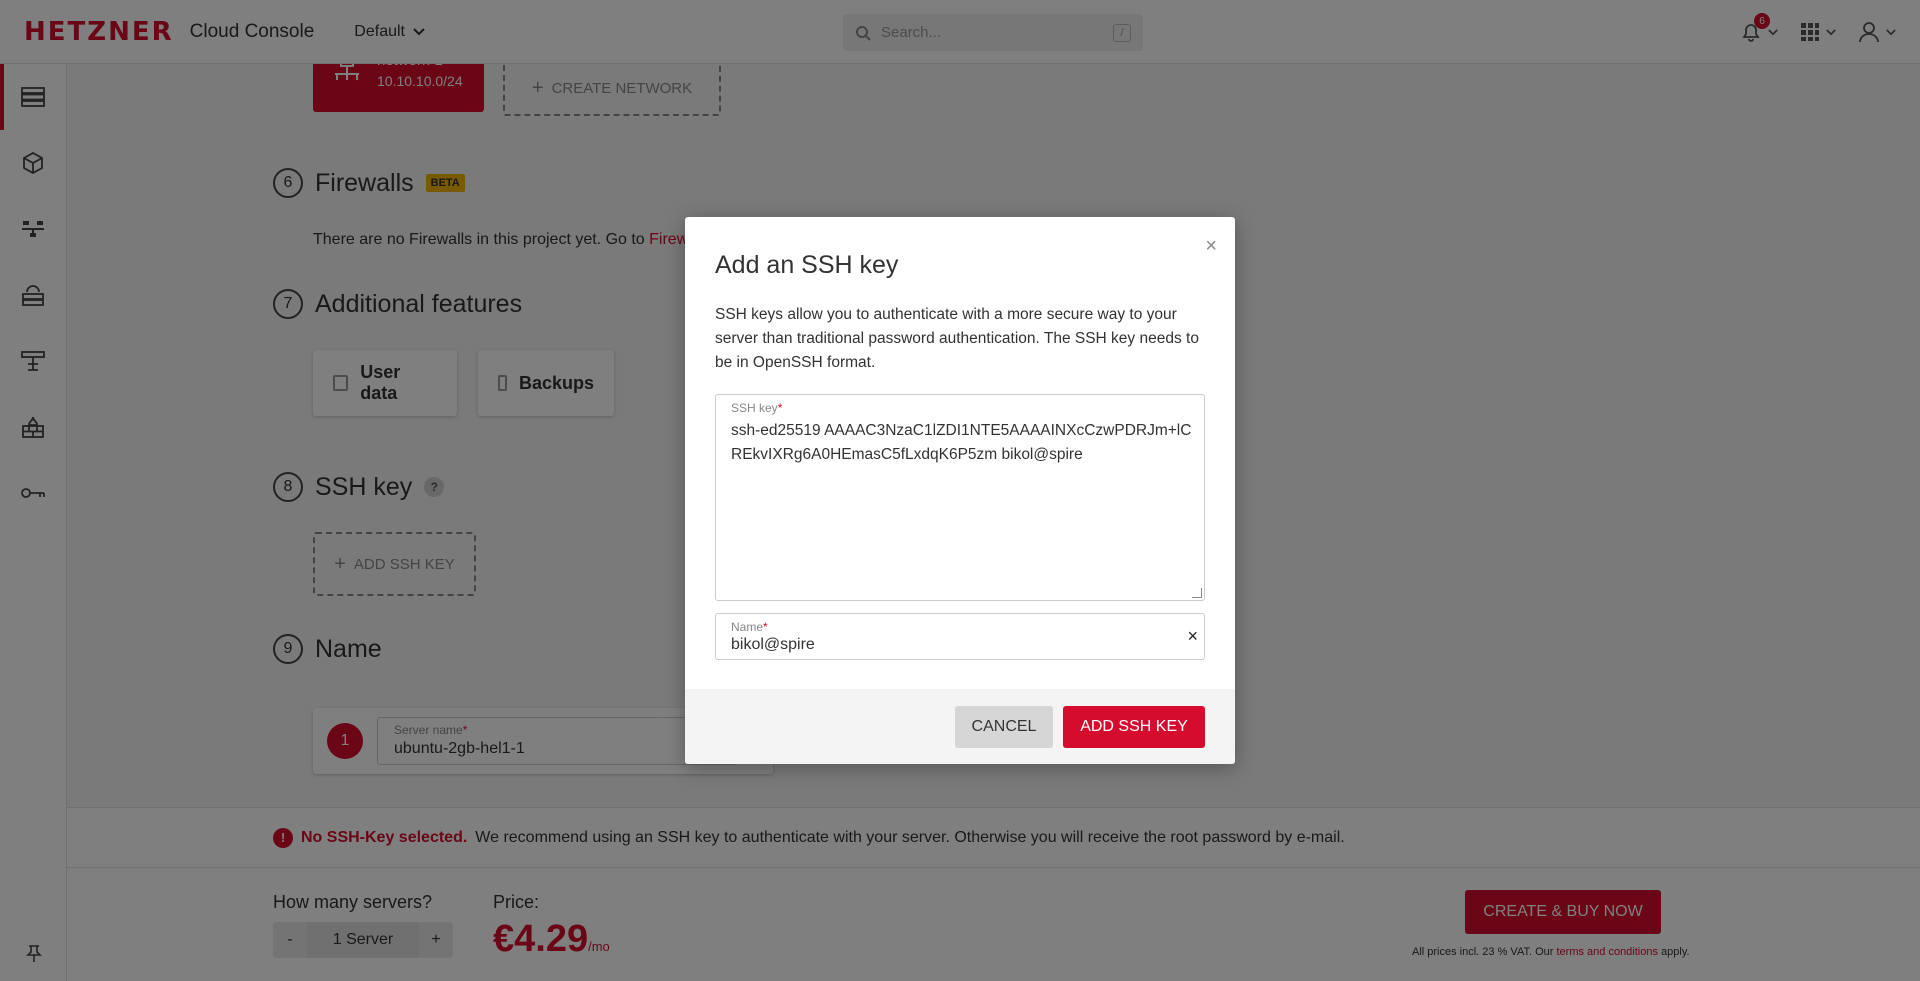 The image size is (1920, 981). What do you see at coordinates (749, 627) in the screenshot?
I see `name-label: Name*` at bounding box center [749, 627].